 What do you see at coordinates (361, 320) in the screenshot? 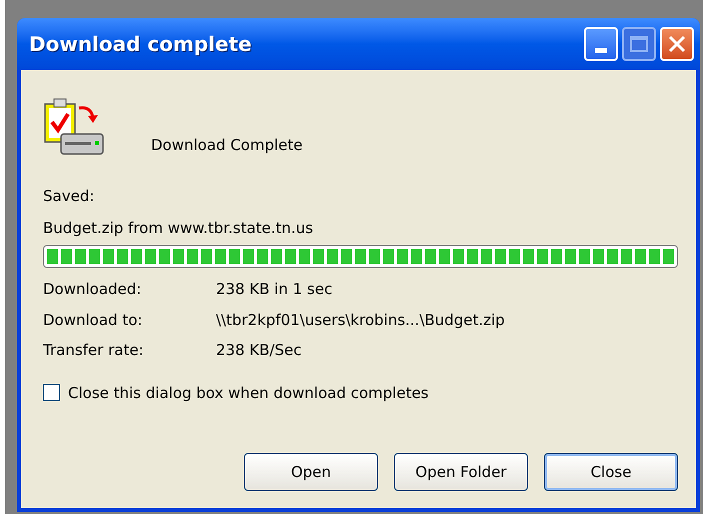
I see `detail-value: \\tbr2kpf01\users\krobins...\Budget.zip` at bounding box center [361, 320].